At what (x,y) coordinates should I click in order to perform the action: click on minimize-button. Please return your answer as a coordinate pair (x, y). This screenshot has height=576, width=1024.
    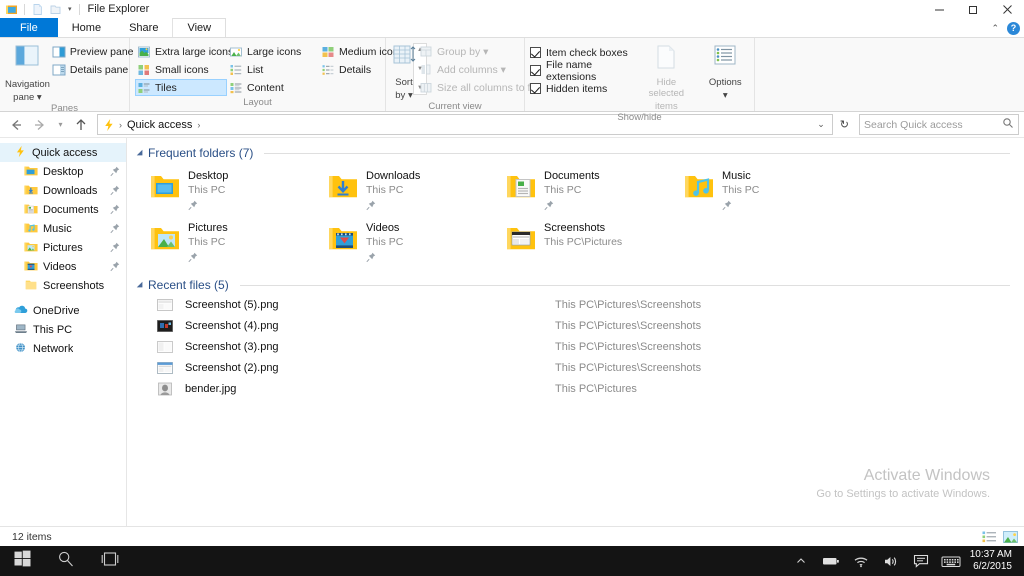
    Looking at the image, I should click on (939, 9).